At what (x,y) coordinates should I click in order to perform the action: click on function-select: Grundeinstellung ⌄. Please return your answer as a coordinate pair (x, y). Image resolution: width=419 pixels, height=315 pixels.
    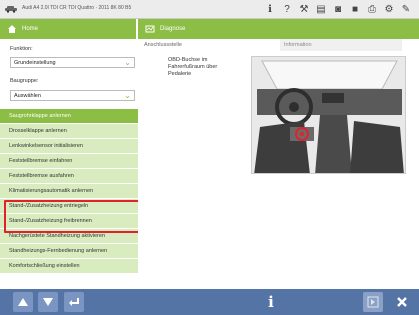
    Looking at the image, I should click on (72, 62).